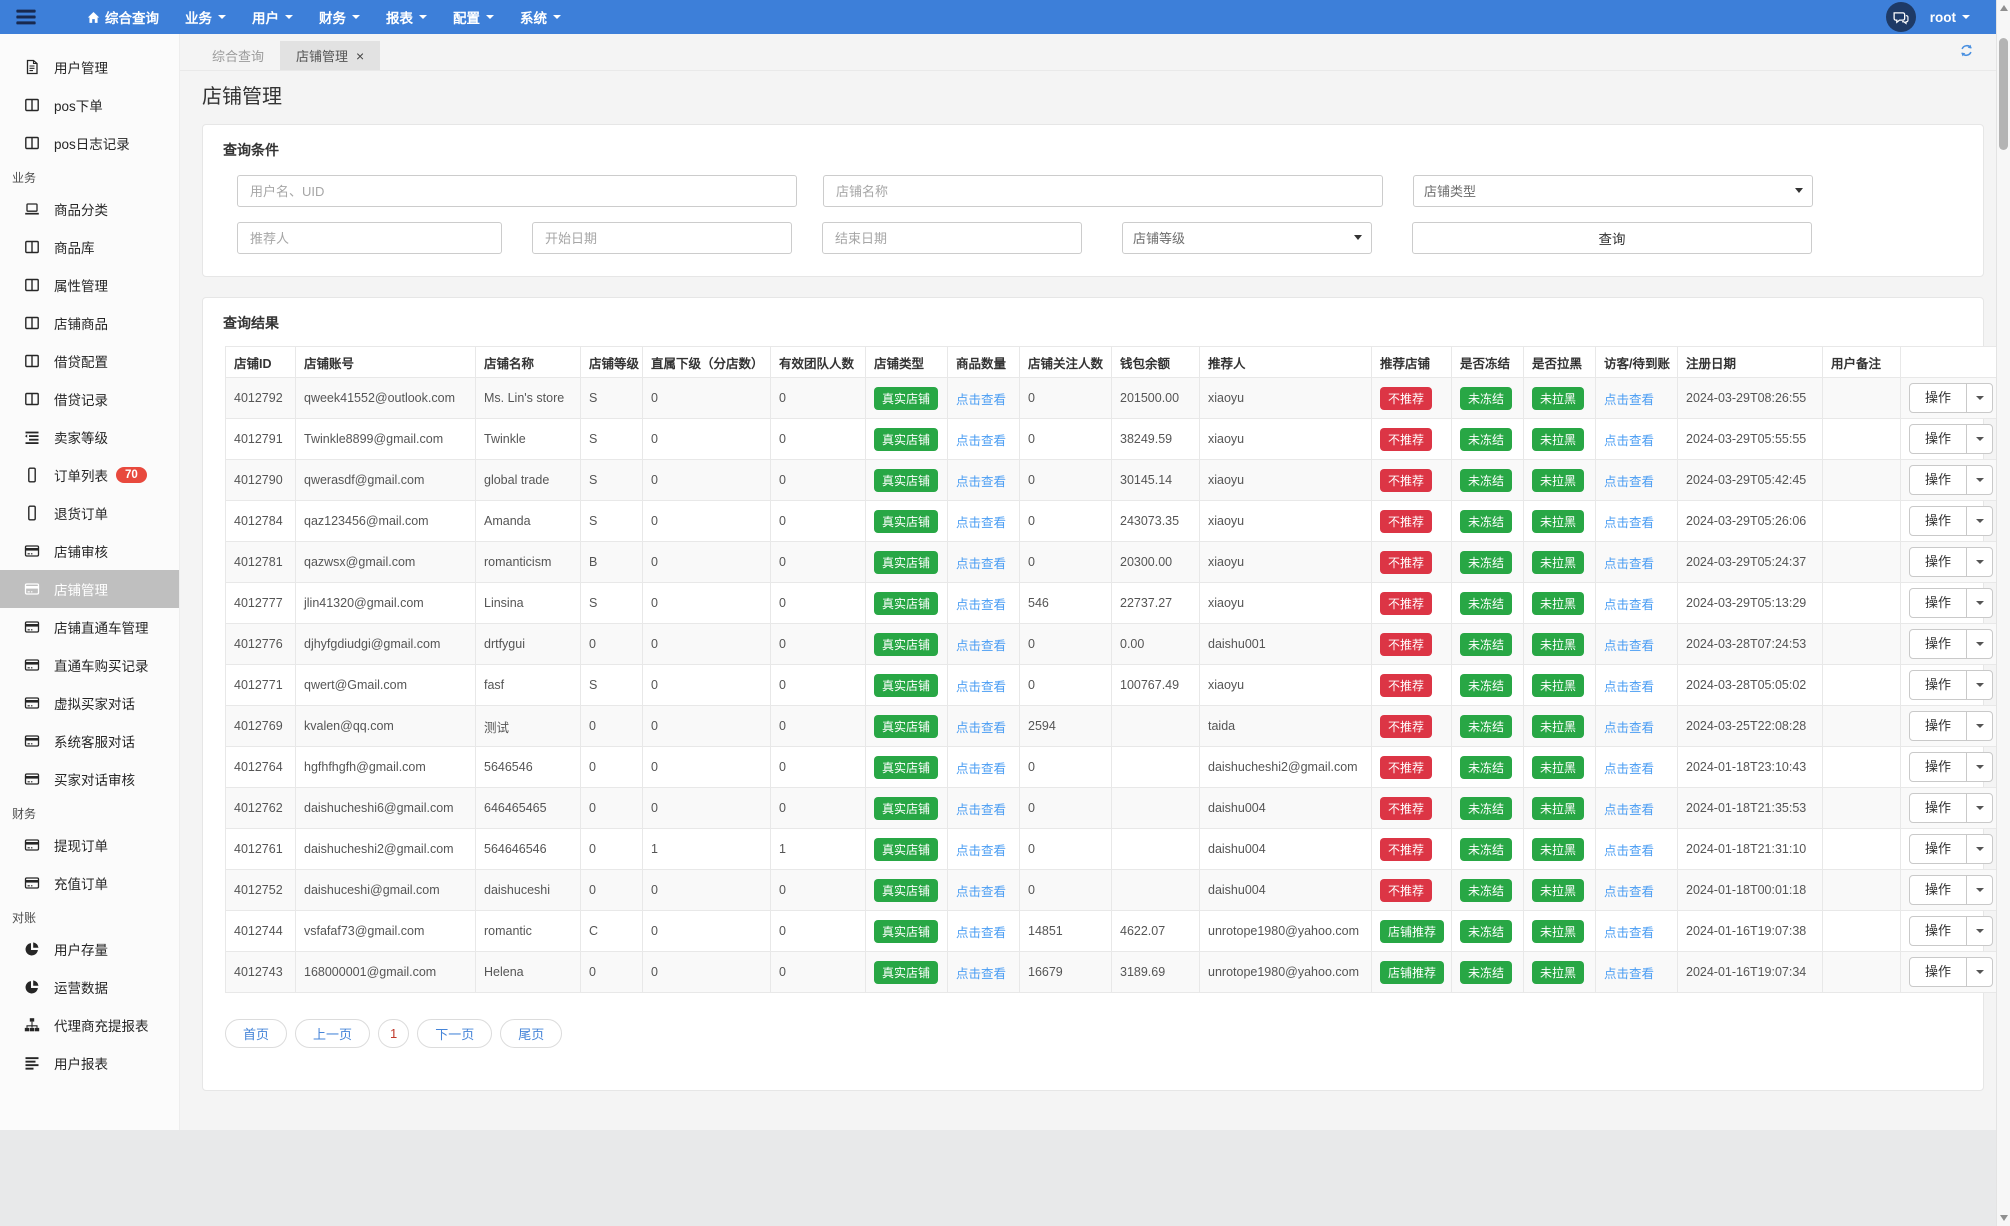 Image resolution: width=2010 pixels, height=1226 pixels. What do you see at coordinates (89, 551) in the screenshot?
I see `sidebar-item-shop-review: 店铺审核` at bounding box center [89, 551].